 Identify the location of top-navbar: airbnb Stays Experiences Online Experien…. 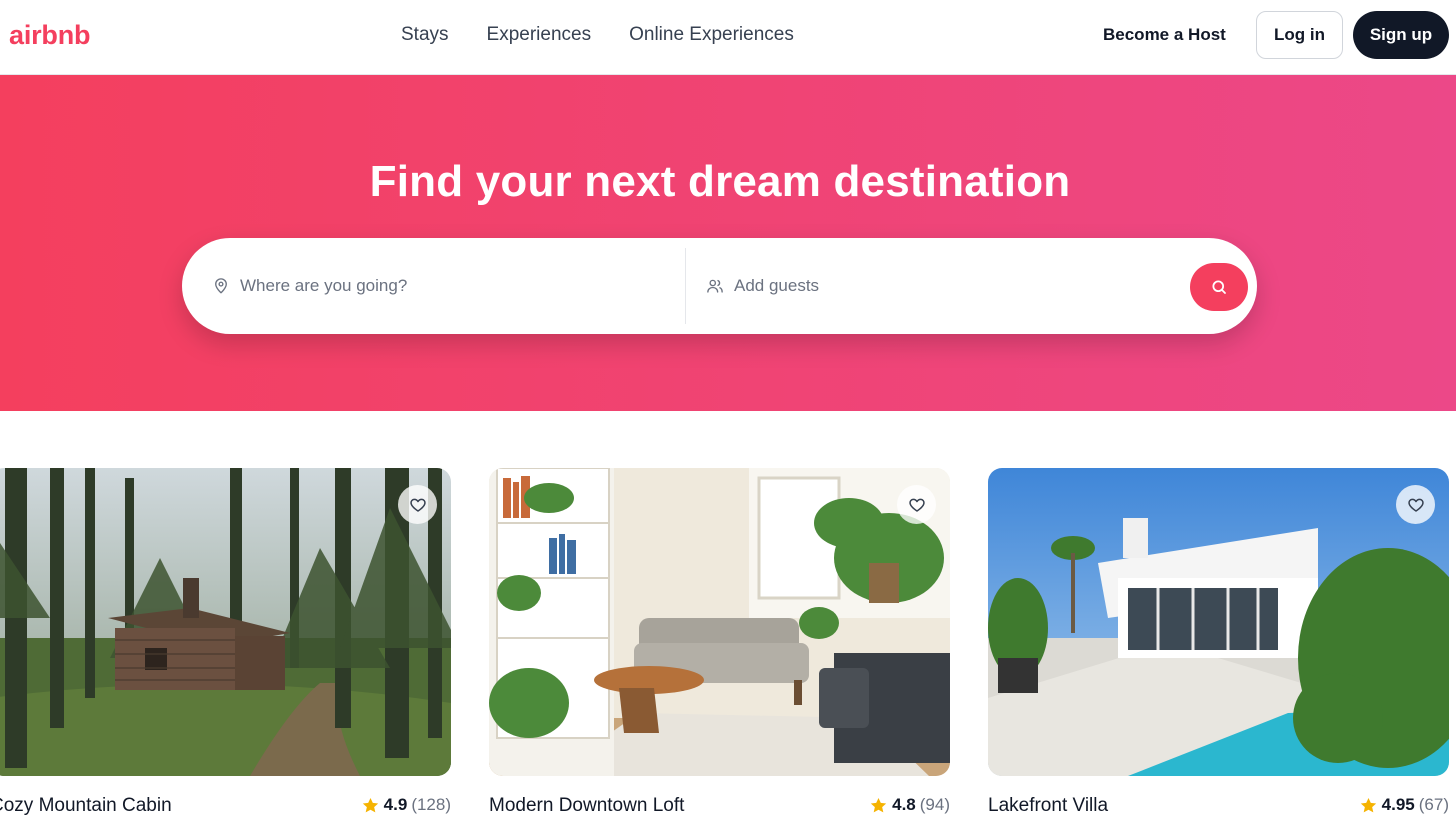
(728, 37).